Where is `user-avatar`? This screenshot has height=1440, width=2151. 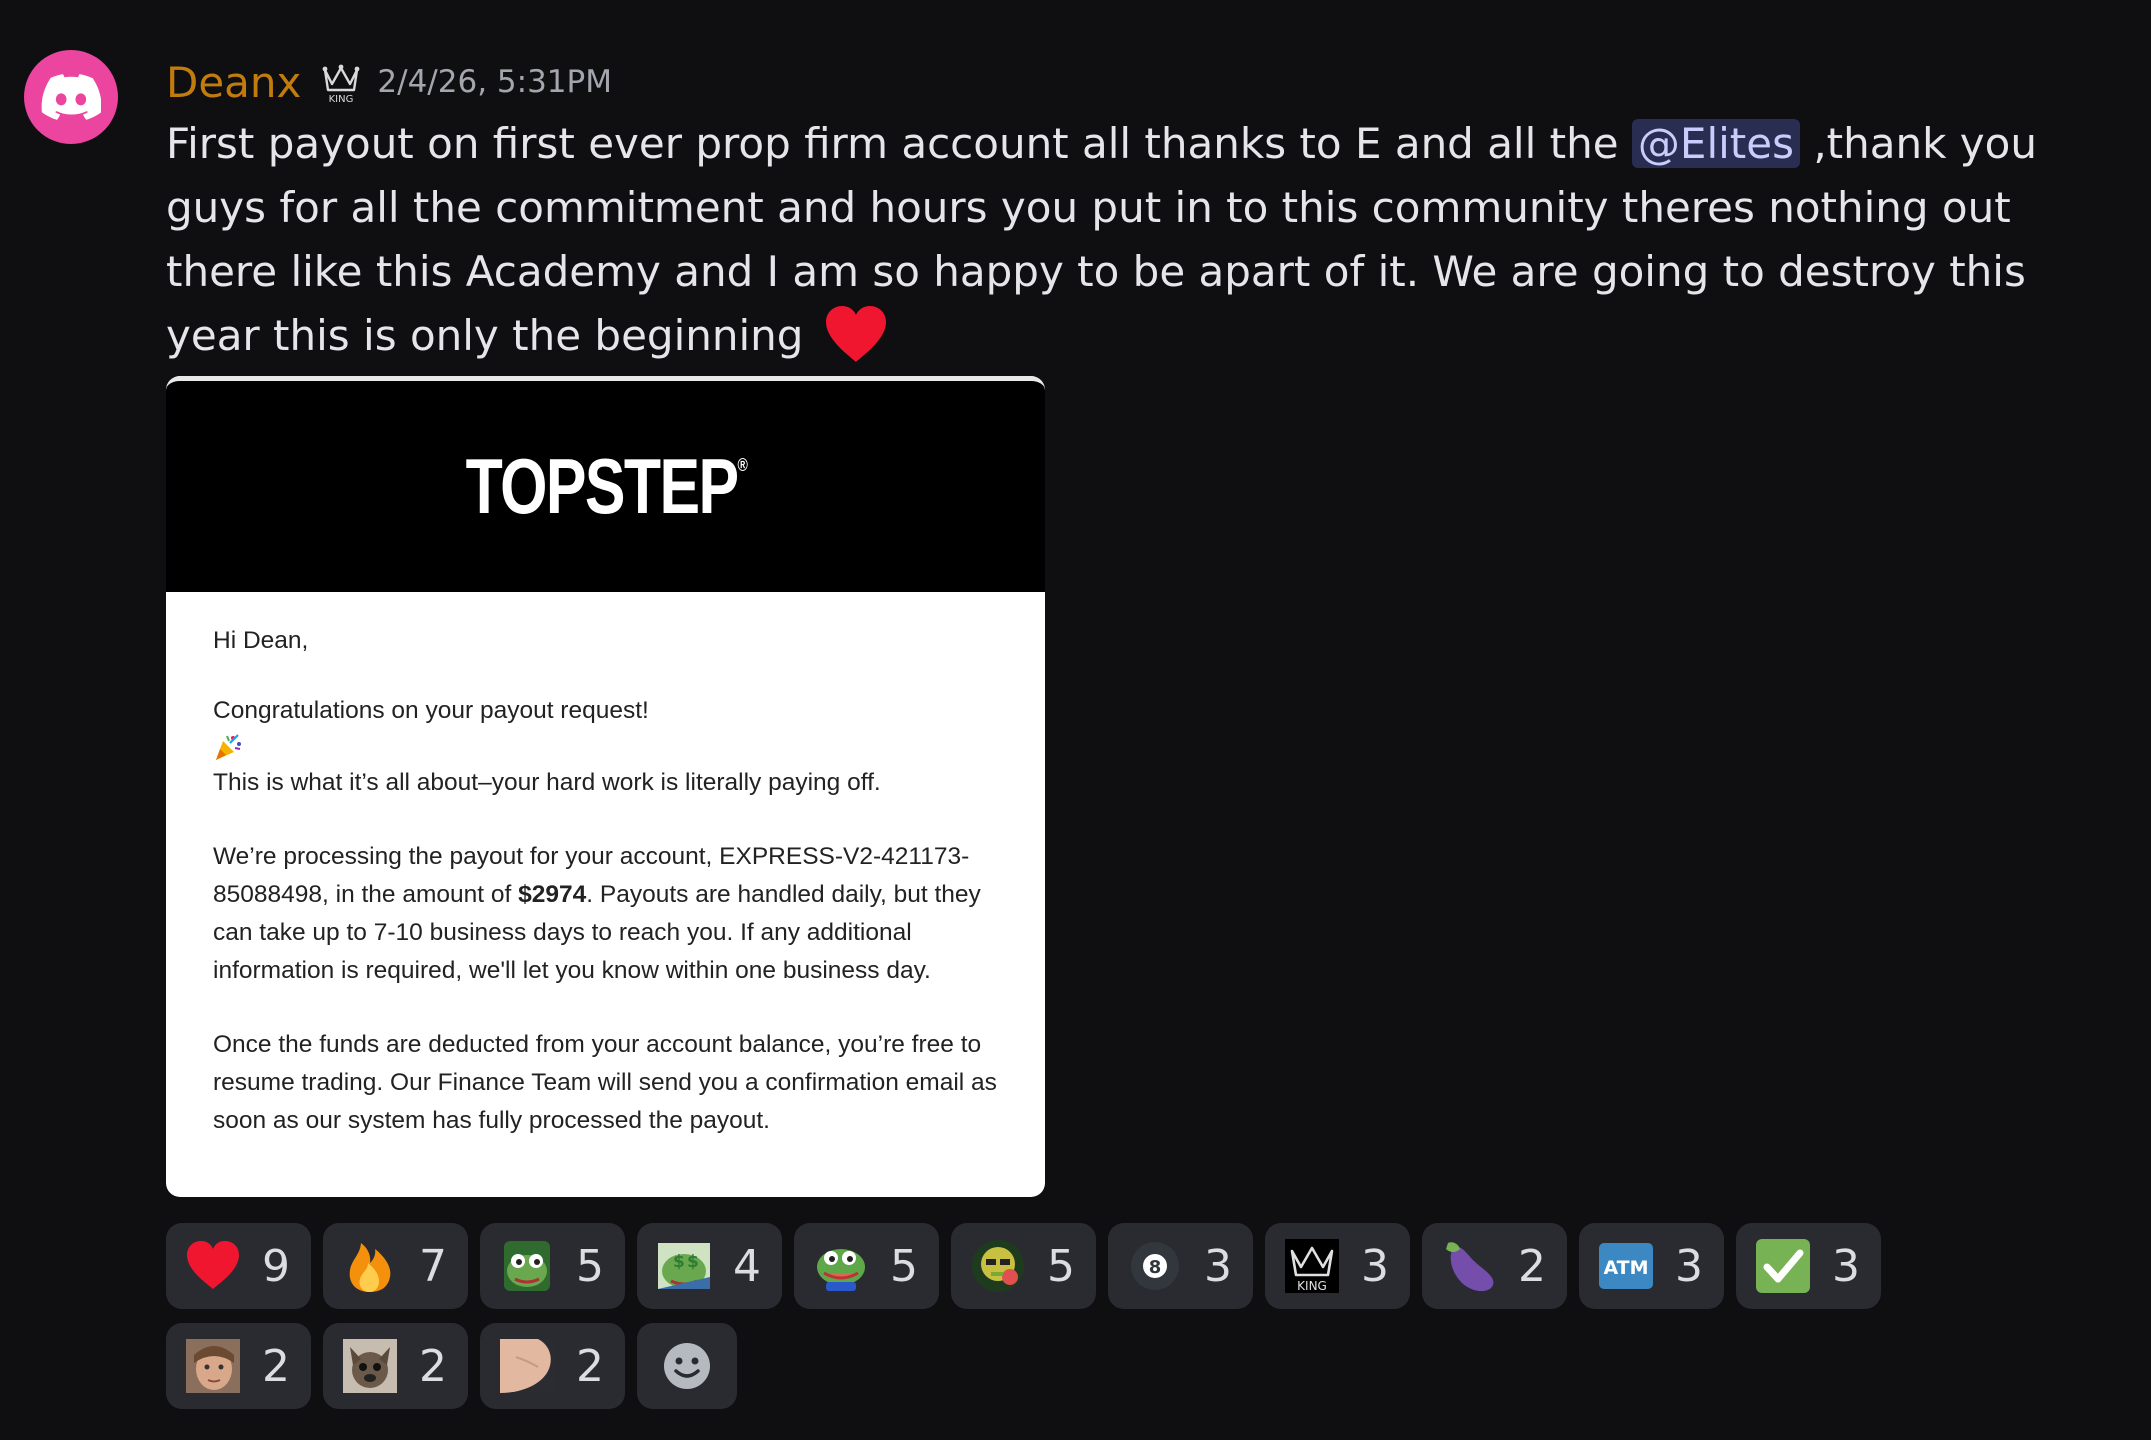
user-avatar is located at coordinates (71, 97).